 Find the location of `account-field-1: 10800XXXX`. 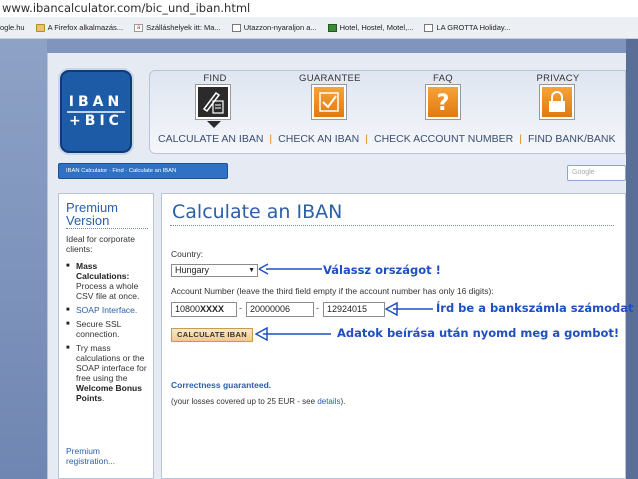

account-field-1: 10800XXXX is located at coordinates (204, 309).